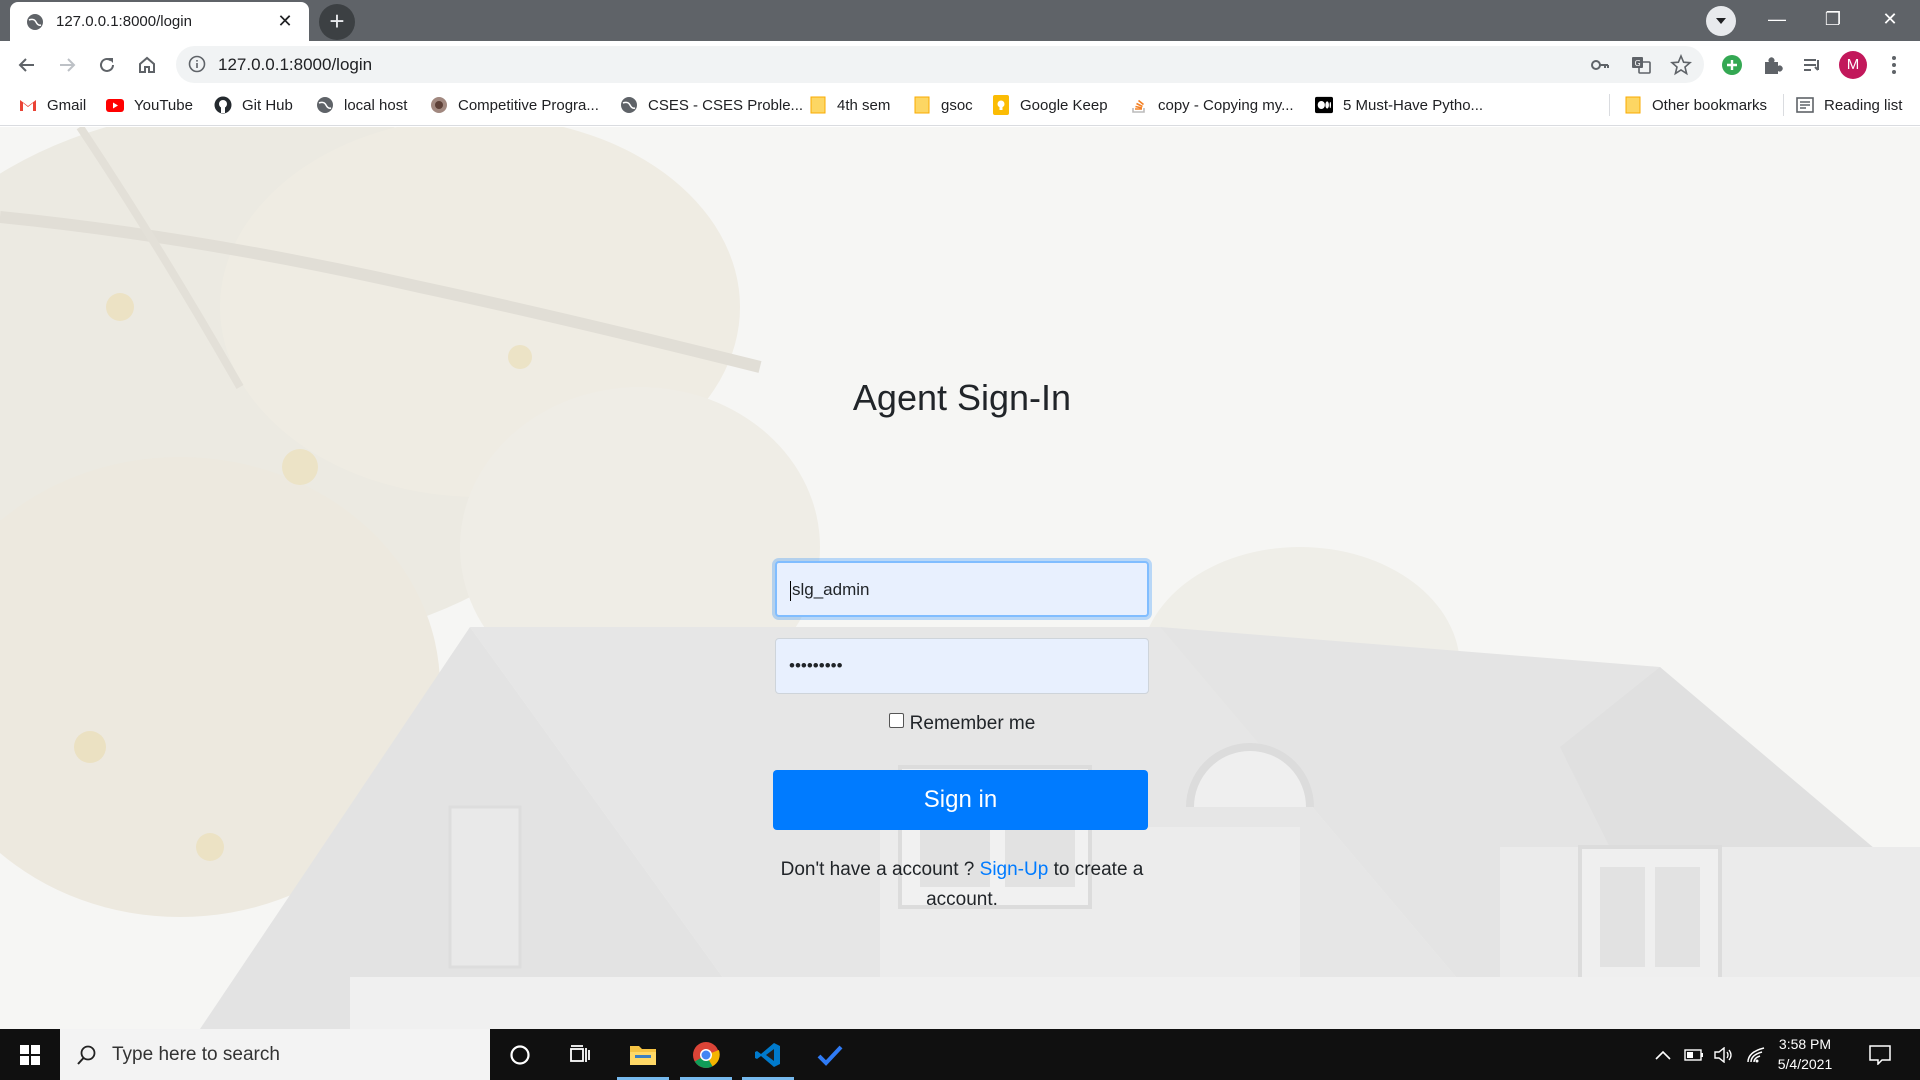  I want to click on chevron-down-icon, so click(1721, 21).